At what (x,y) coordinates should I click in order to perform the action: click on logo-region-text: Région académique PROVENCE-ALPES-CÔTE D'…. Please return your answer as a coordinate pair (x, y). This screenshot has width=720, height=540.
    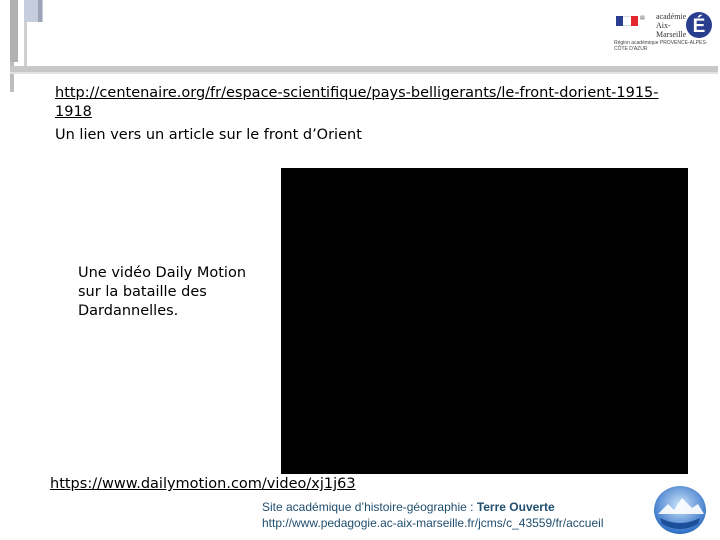
    Looking at the image, I should click on (661, 46).